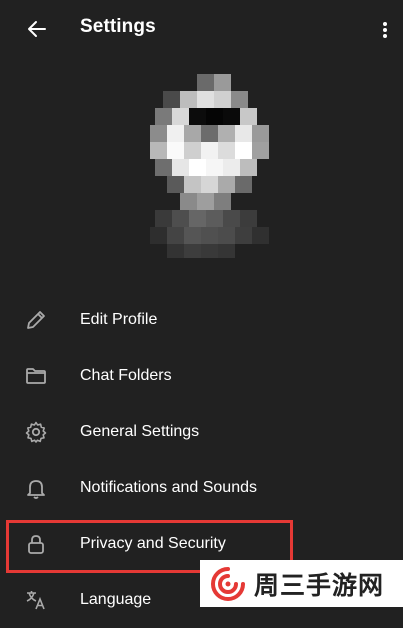 This screenshot has width=403, height=628. I want to click on arrow-left-icon, so click(37, 29).